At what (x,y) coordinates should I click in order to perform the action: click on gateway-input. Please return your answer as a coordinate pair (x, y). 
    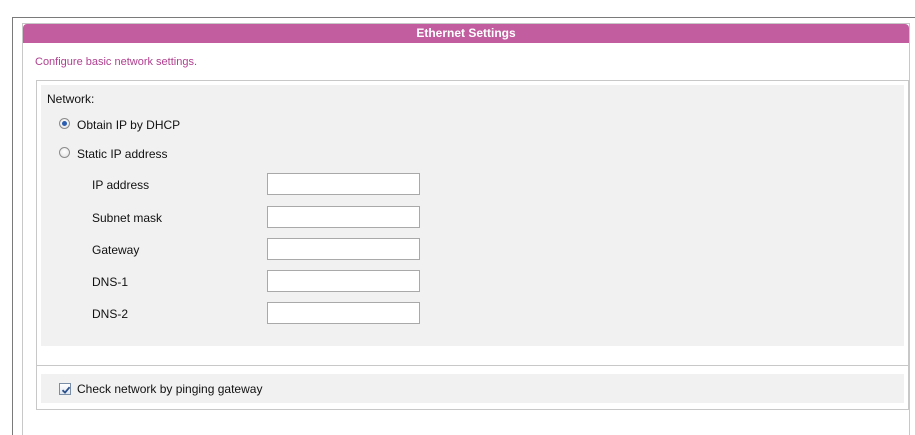
    Looking at the image, I should click on (343, 249).